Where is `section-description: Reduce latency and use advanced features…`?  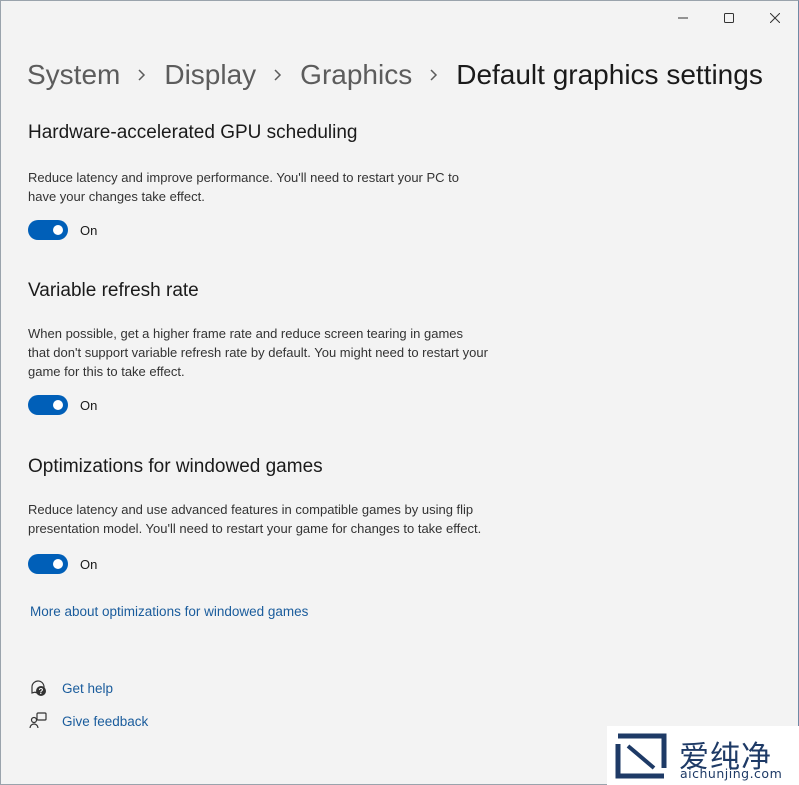
section-description: Reduce latency and use advanced features… is located at coordinates (255, 519).